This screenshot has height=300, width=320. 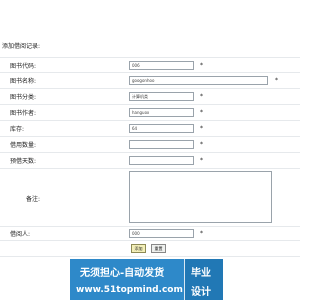 I want to click on form-title: 添加借阅记录:, so click(x=21, y=46).